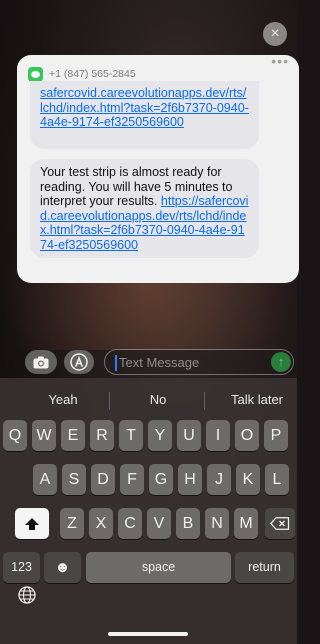  I want to click on text-cursor, so click(116, 363).